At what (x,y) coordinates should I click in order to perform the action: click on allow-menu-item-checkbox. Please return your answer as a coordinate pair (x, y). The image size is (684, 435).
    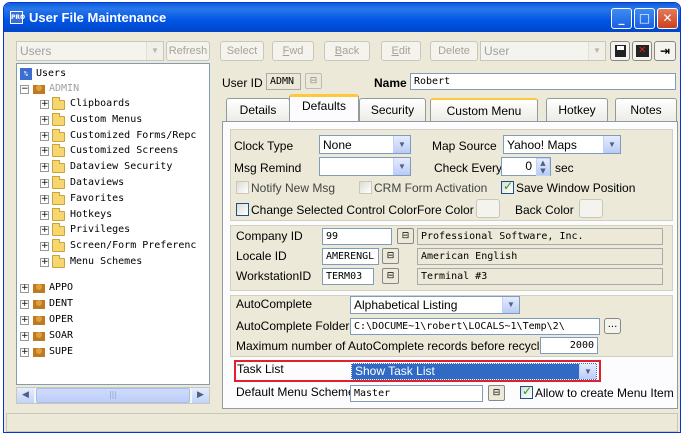
    Looking at the image, I should click on (526, 391).